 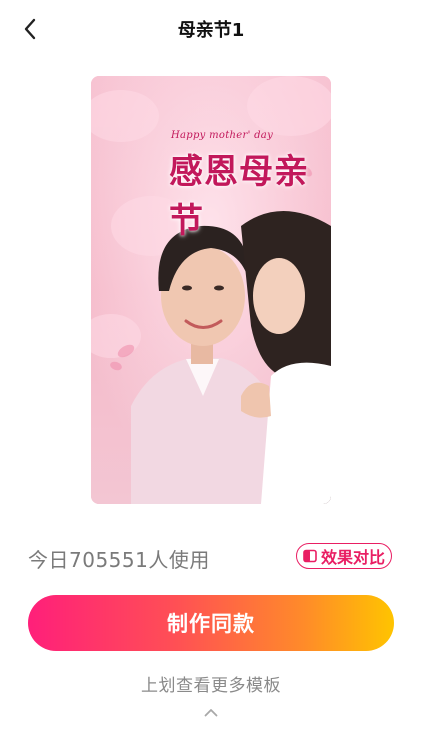 I want to click on heart-icon, so click(x=309, y=482).